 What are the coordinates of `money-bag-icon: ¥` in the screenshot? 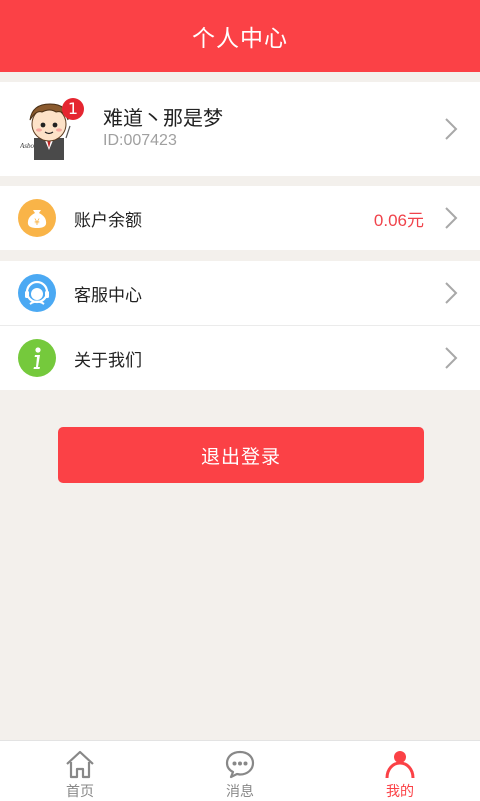 It's located at (37, 218).